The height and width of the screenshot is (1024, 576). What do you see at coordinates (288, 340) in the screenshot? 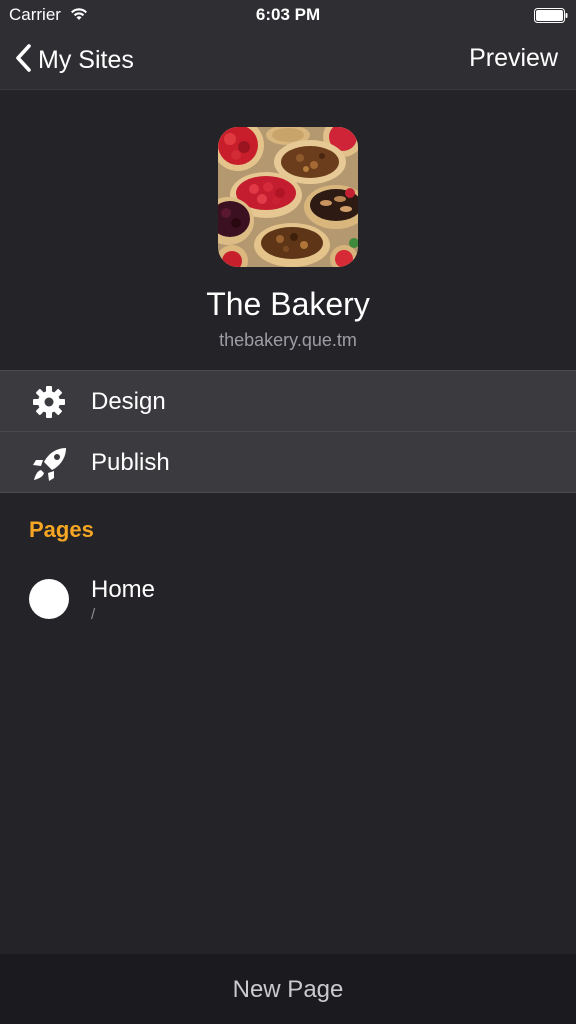
I see `site-url: thebakery.que.tm` at bounding box center [288, 340].